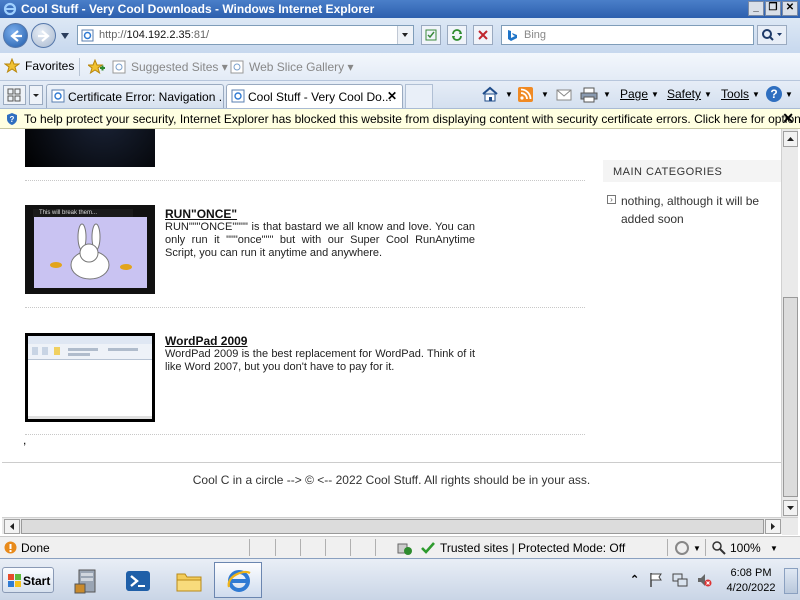 This screenshot has width=800, height=600. I want to click on zoom-icon, so click(719, 548).